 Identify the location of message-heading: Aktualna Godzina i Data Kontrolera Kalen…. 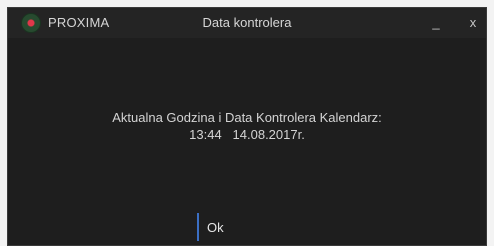
(247, 117).